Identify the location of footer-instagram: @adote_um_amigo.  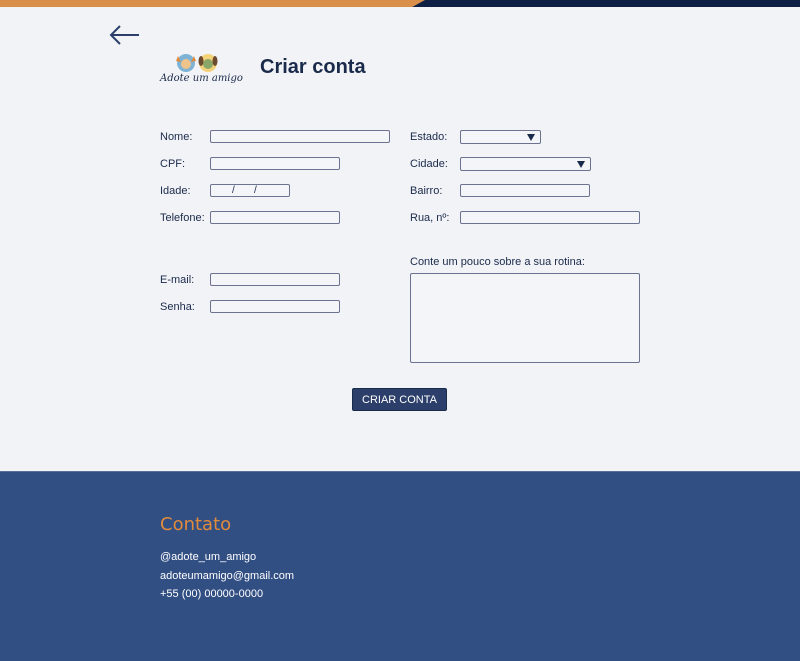
(208, 557).